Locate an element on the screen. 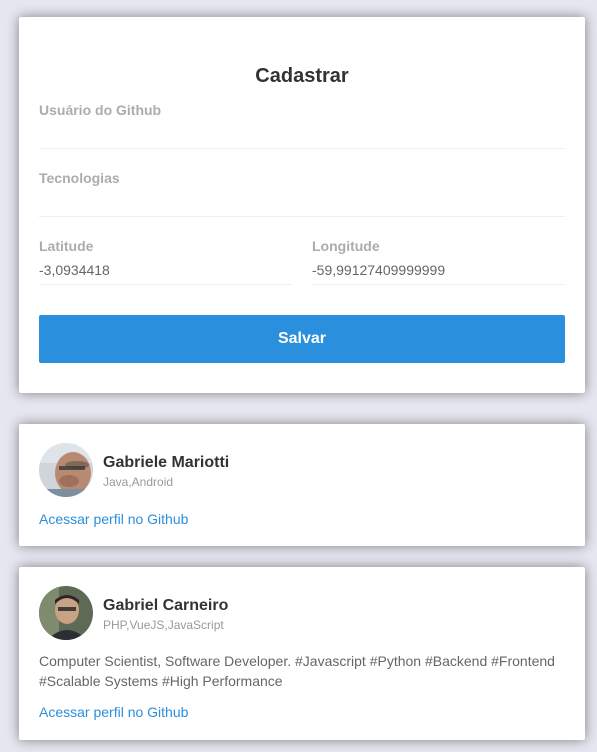  latitude-underline is located at coordinates (165, 284).